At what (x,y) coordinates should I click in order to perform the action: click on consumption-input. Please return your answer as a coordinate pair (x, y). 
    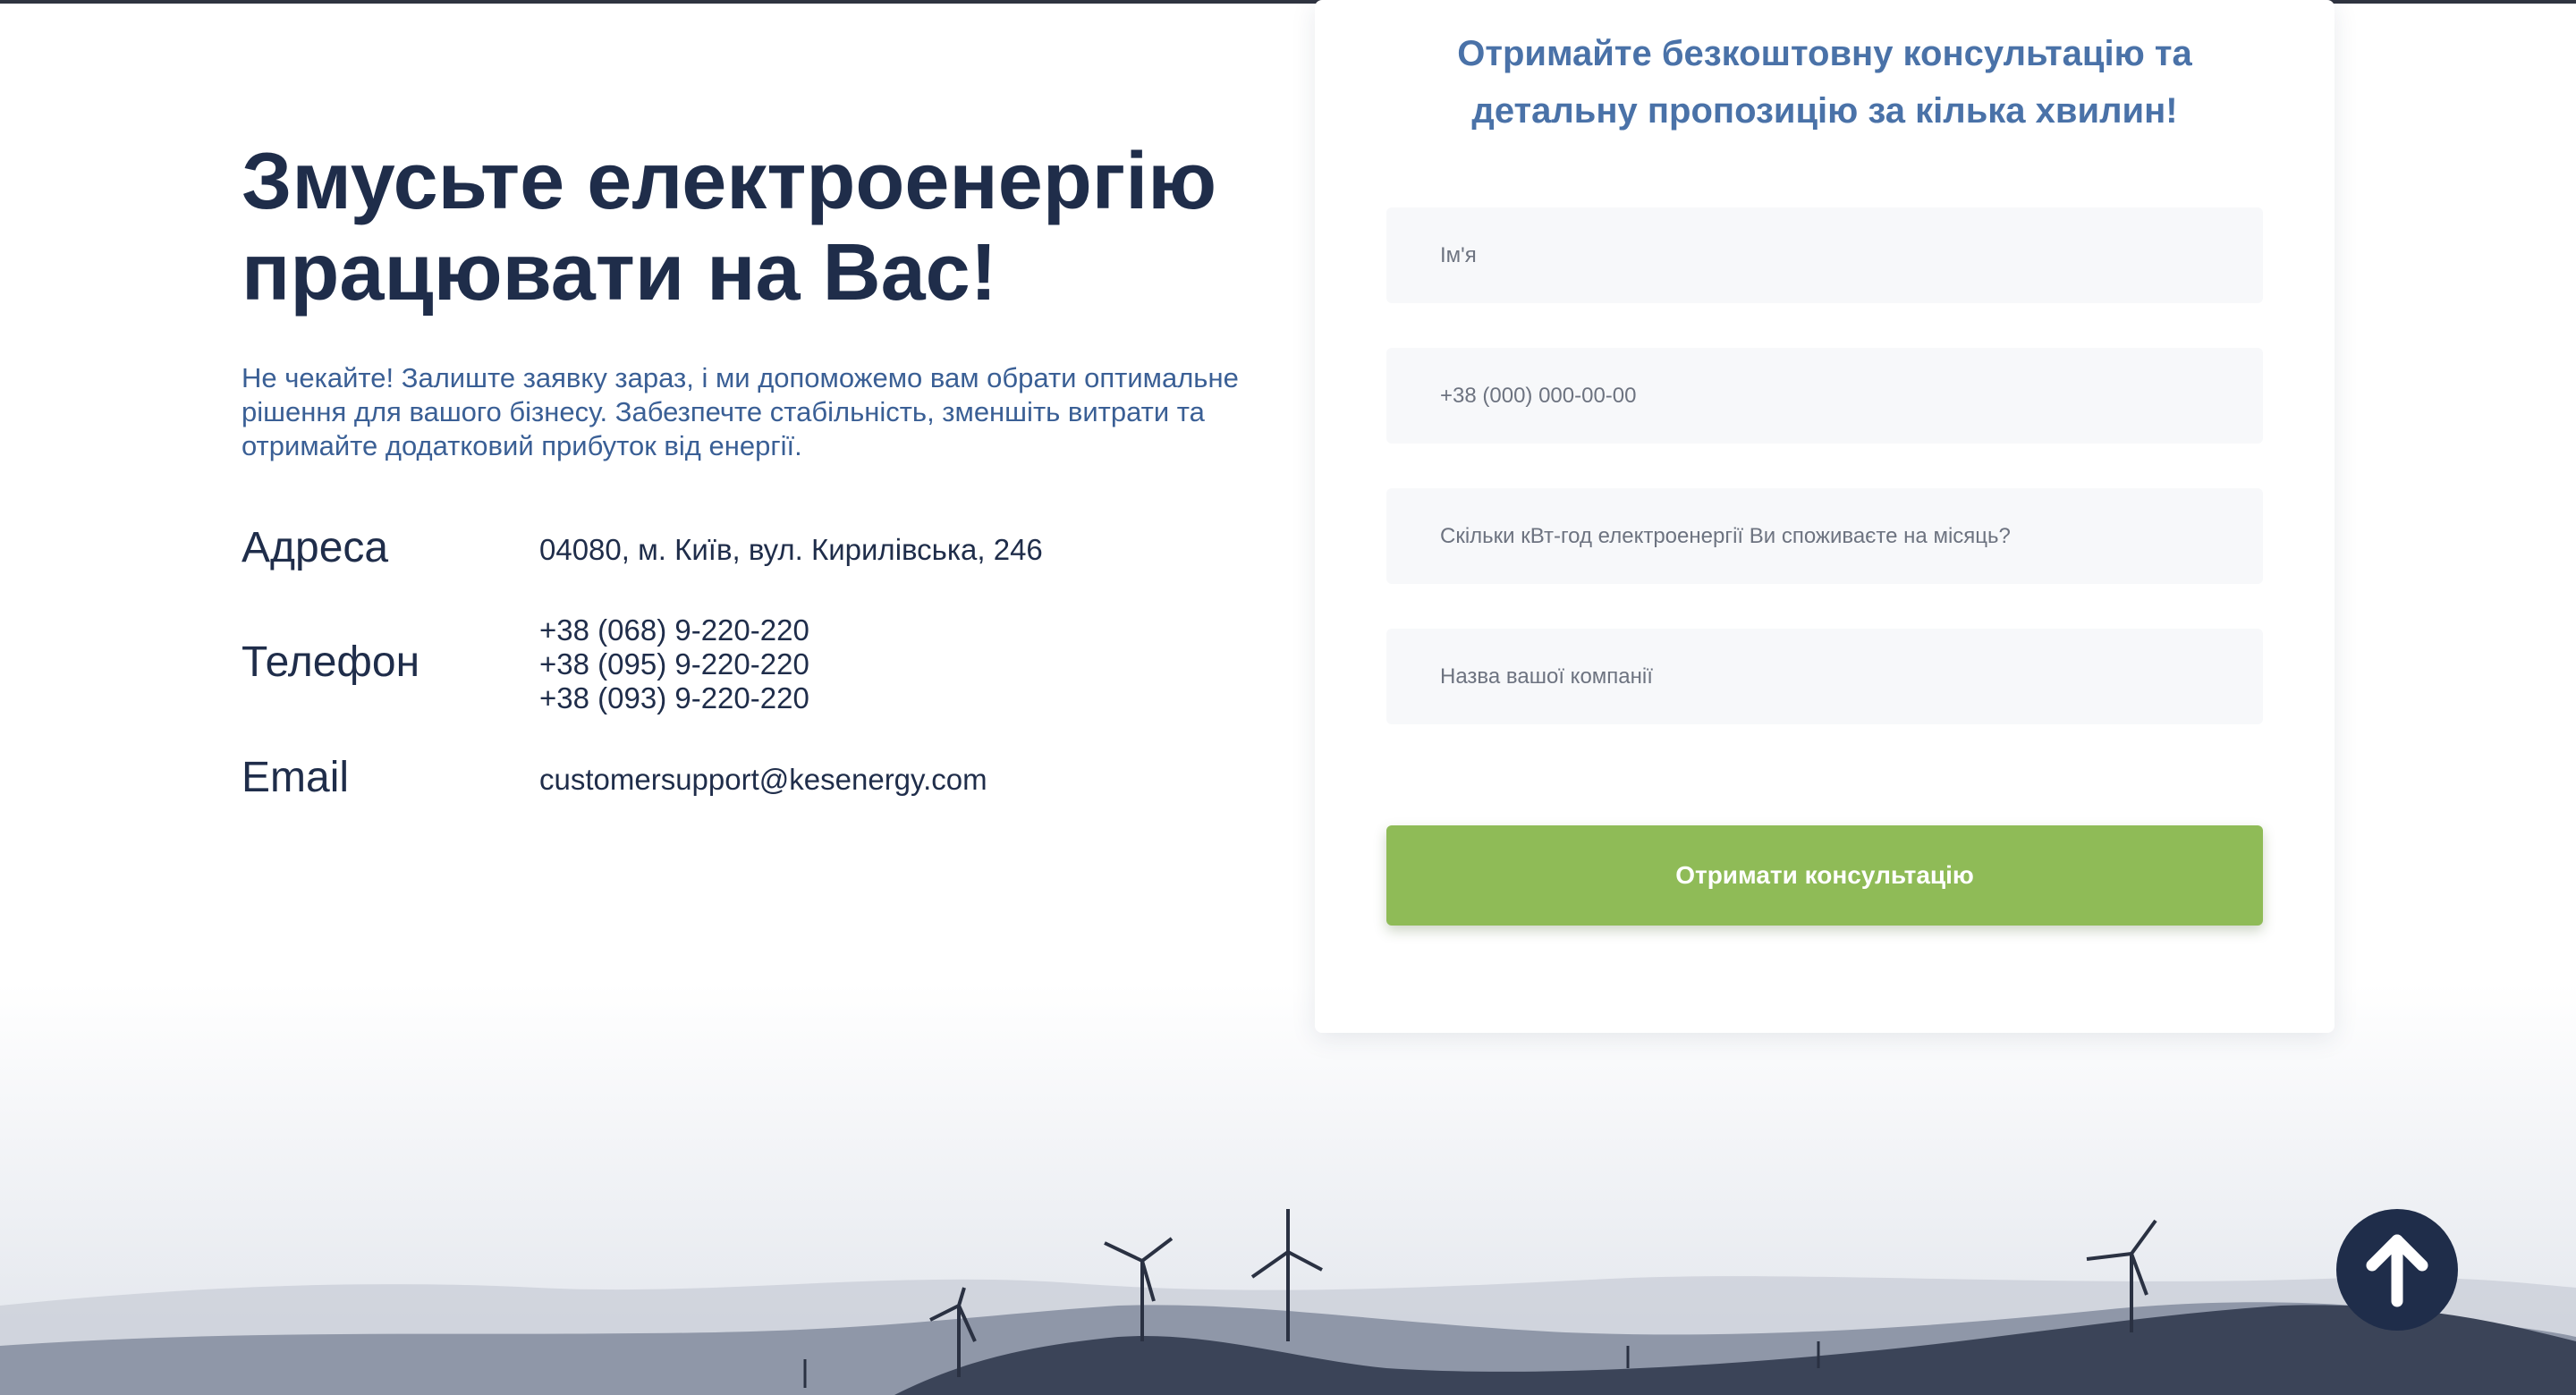
    Looking at the image, I should click on (1824, 536).